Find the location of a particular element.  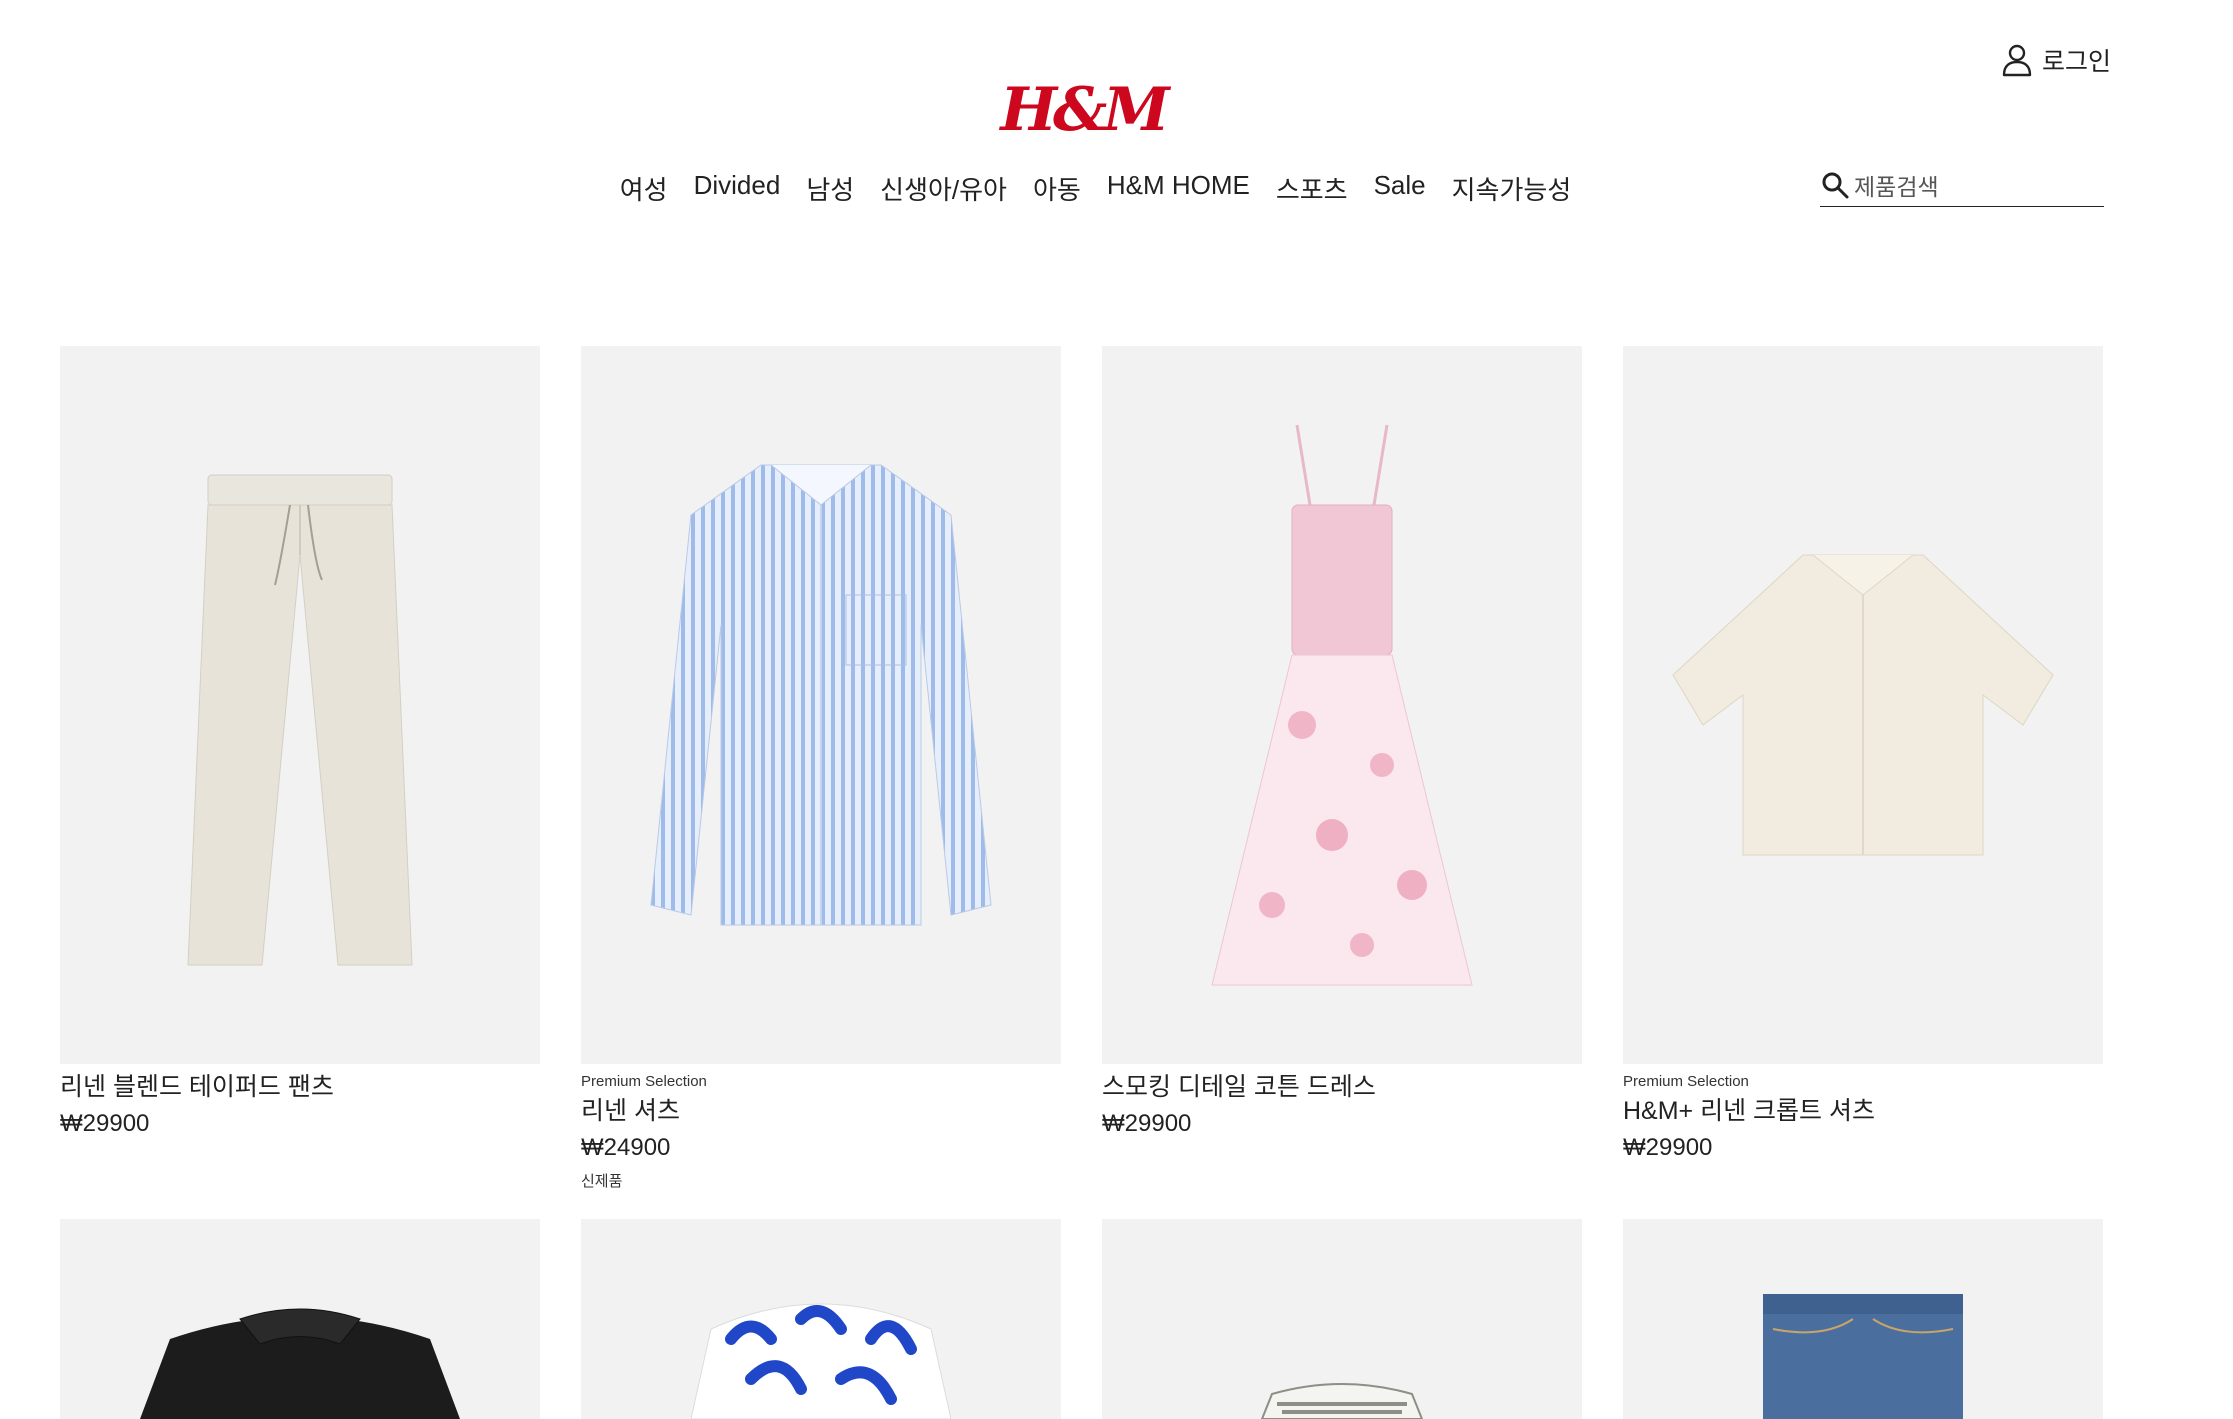

nav-item-home: H&M HOME is located at coordinates (1178, 188).